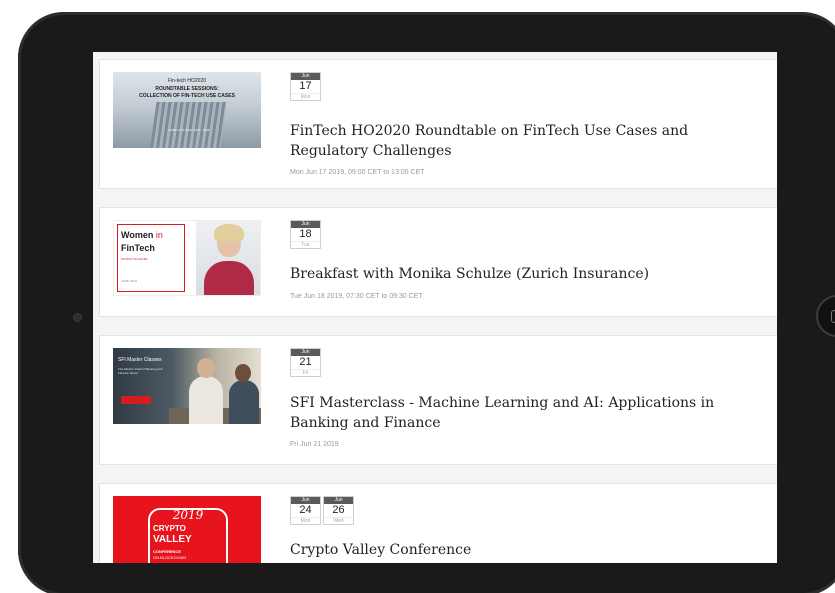  What do you see at coordinates (305, 372) in the screenshot?
I see `date-weekday: Fri` at bounding box center [305, 372].